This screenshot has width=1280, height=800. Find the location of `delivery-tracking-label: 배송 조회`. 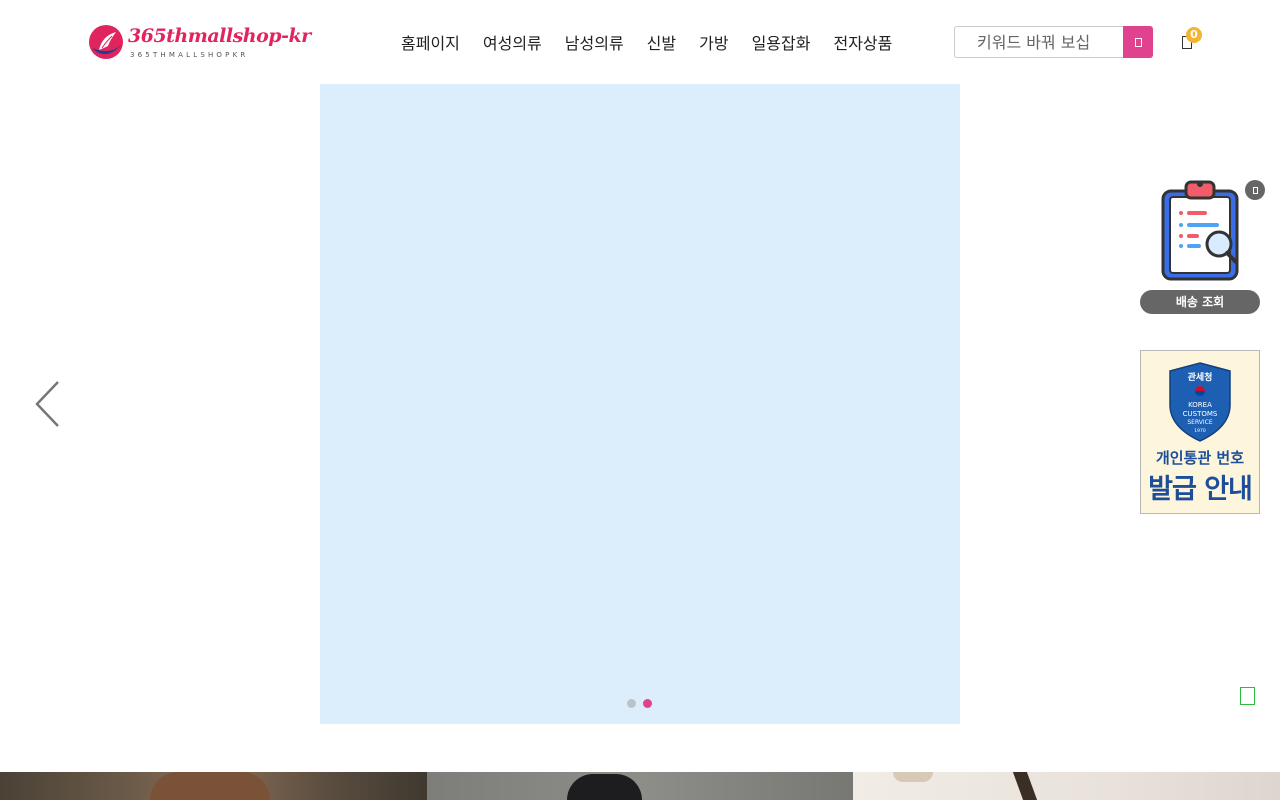

delivery-tracking-label: 배송 조회 is located at coordinates (1200, 302).